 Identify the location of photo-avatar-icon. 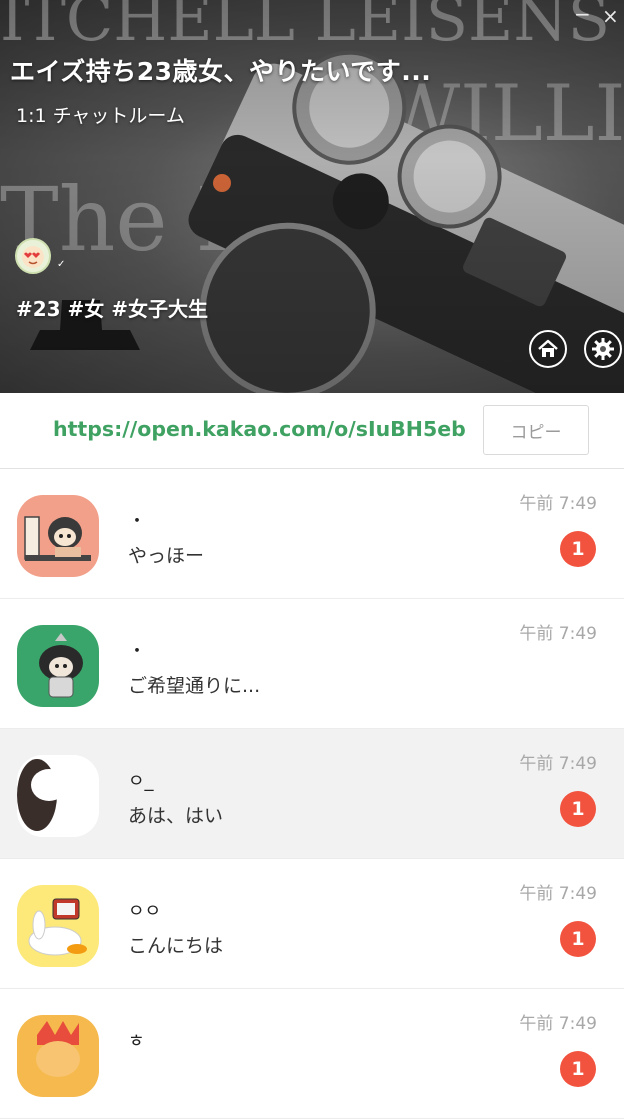
(58, 796).